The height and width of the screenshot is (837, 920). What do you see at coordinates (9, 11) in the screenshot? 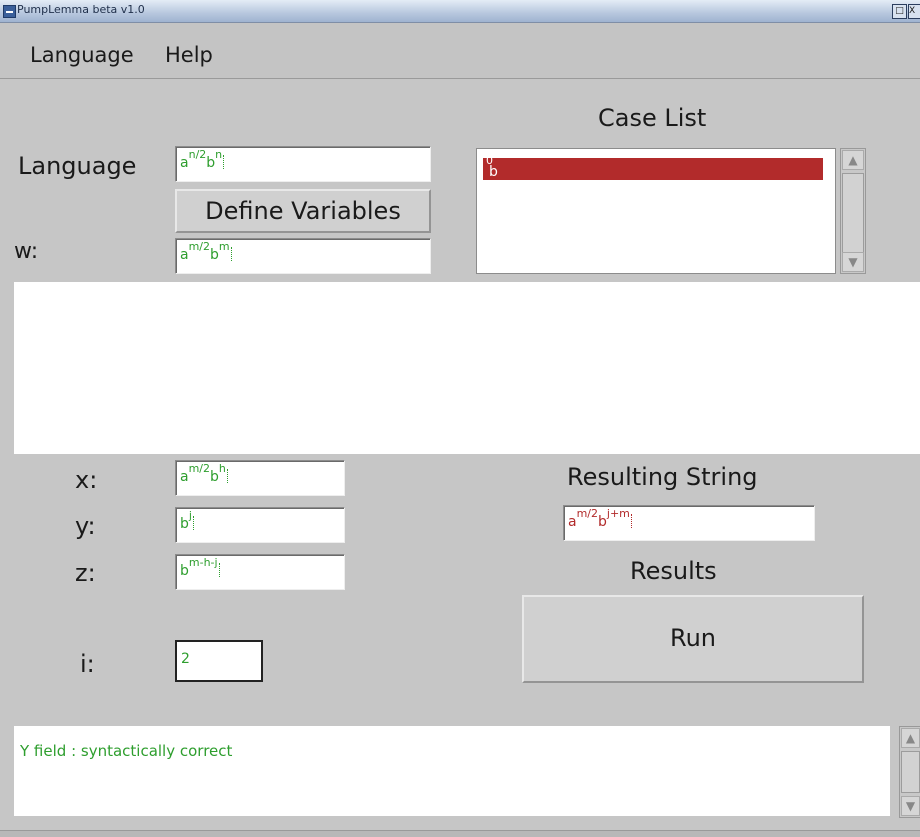
I see `window-menu-icon` at bounding box center [9, 11].